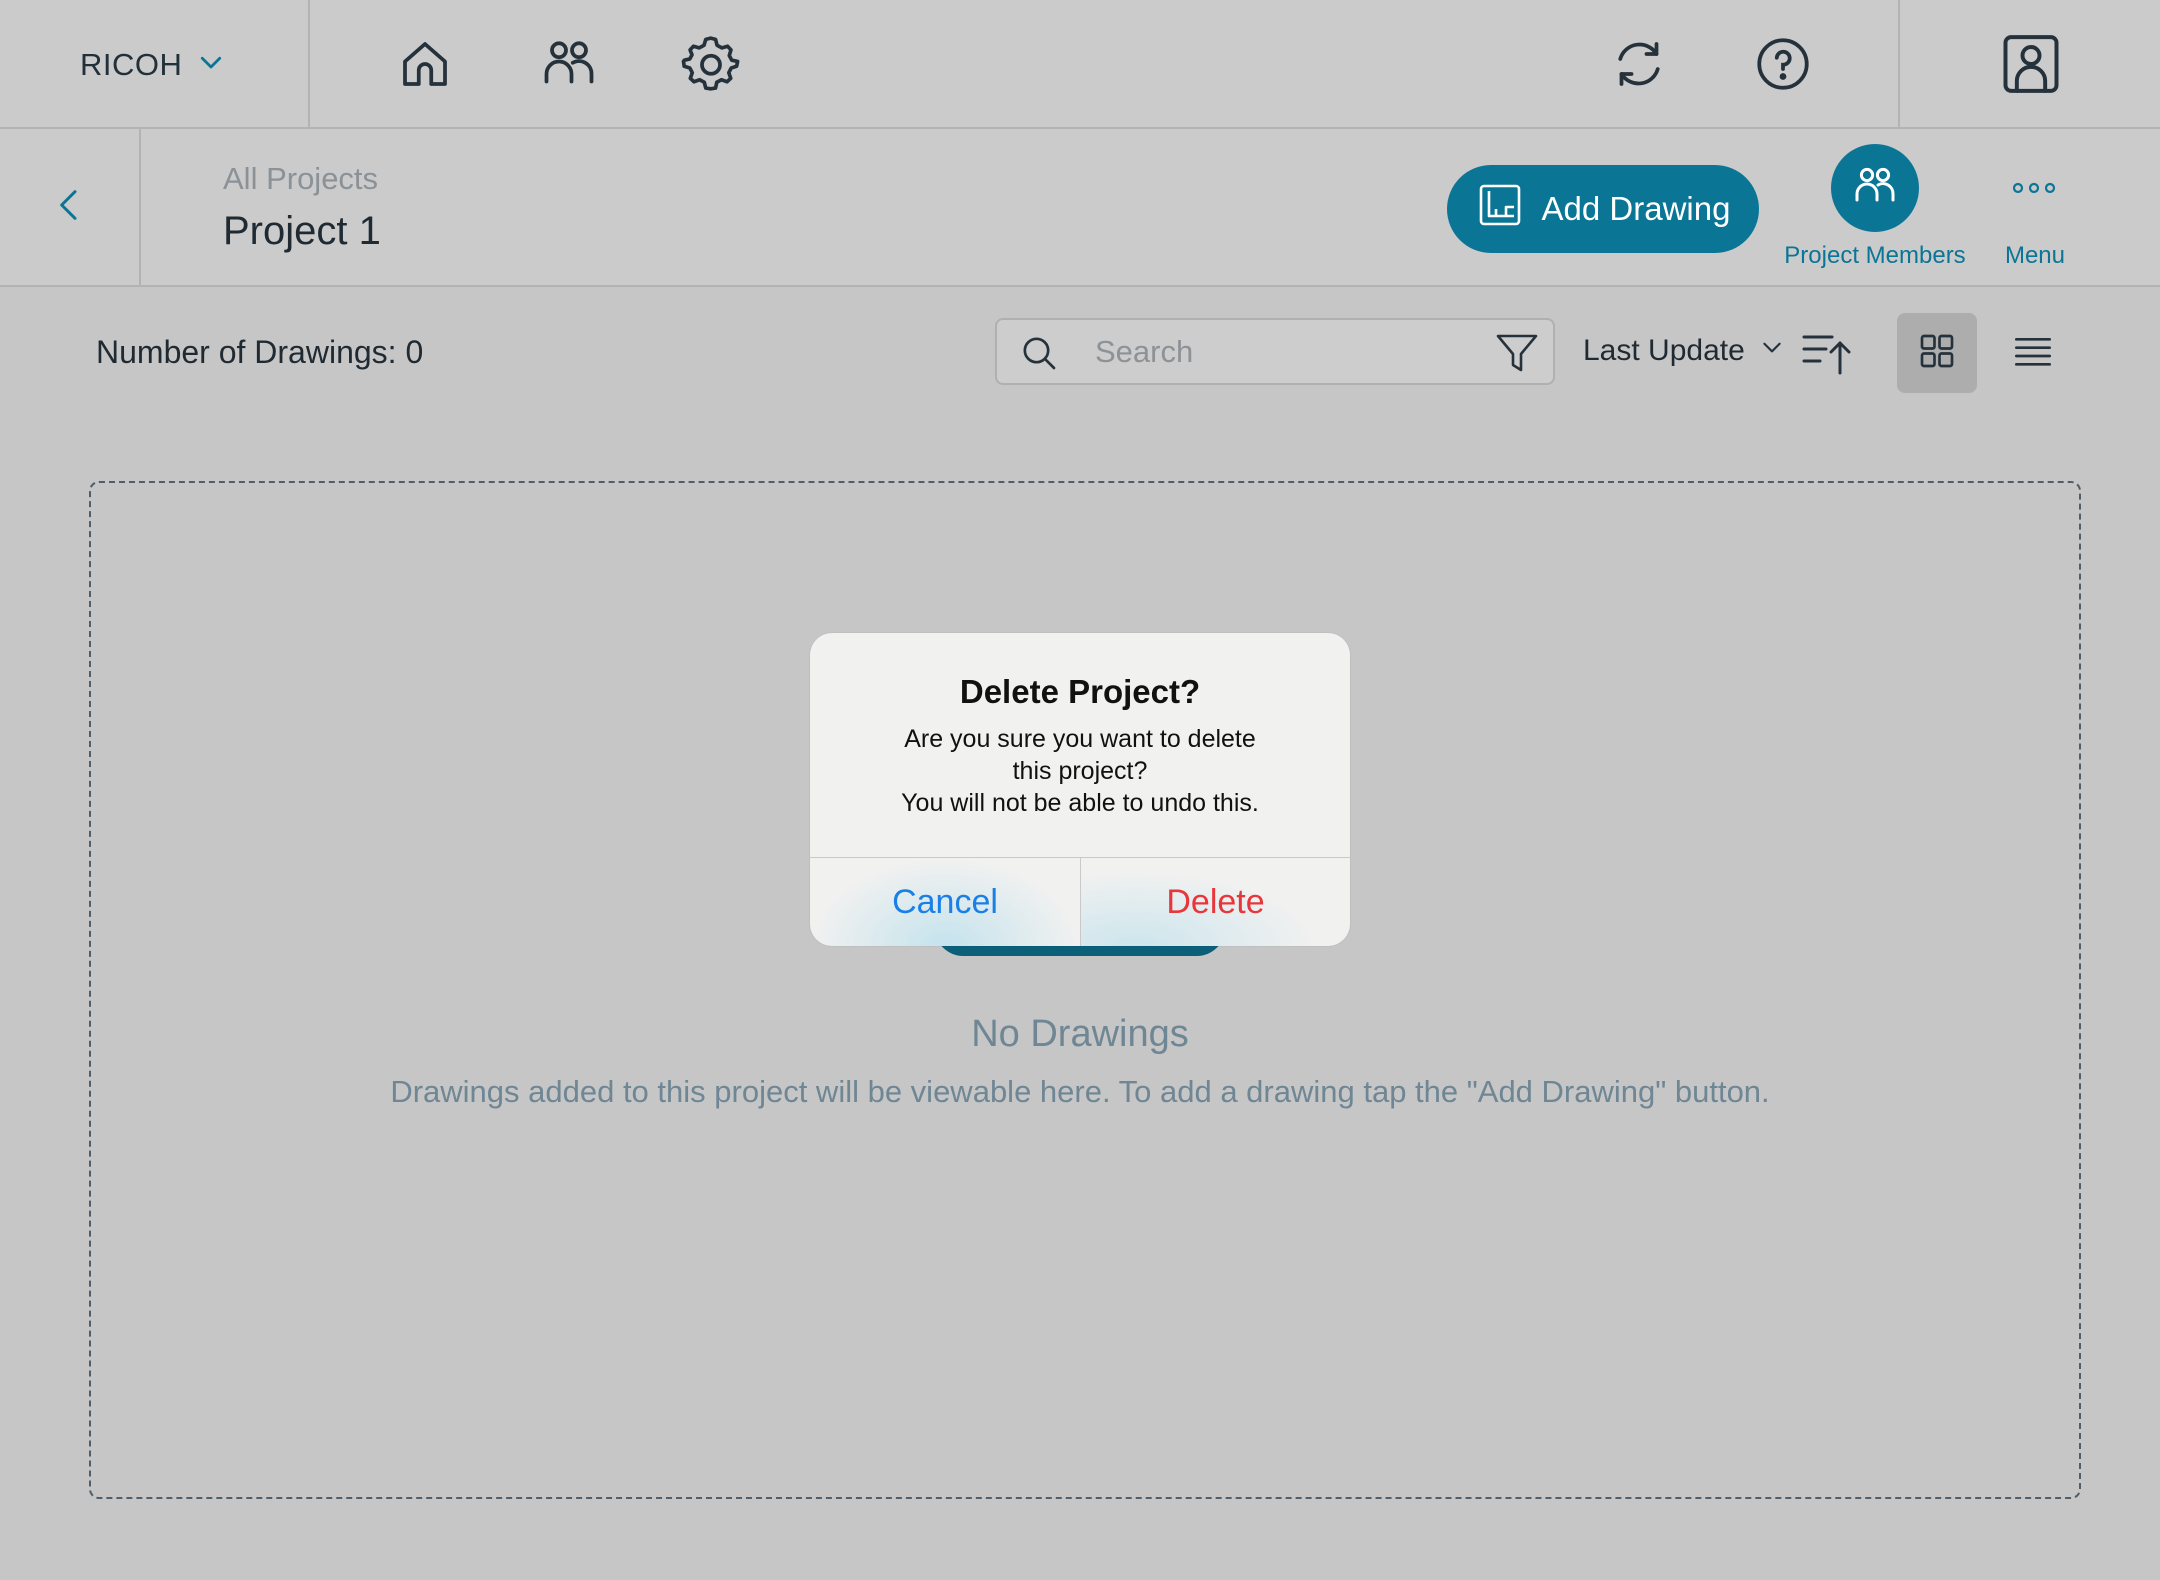 The height and width of the screenshot is (1580, 2160). I want to click on home-icon, so click(425, 64).